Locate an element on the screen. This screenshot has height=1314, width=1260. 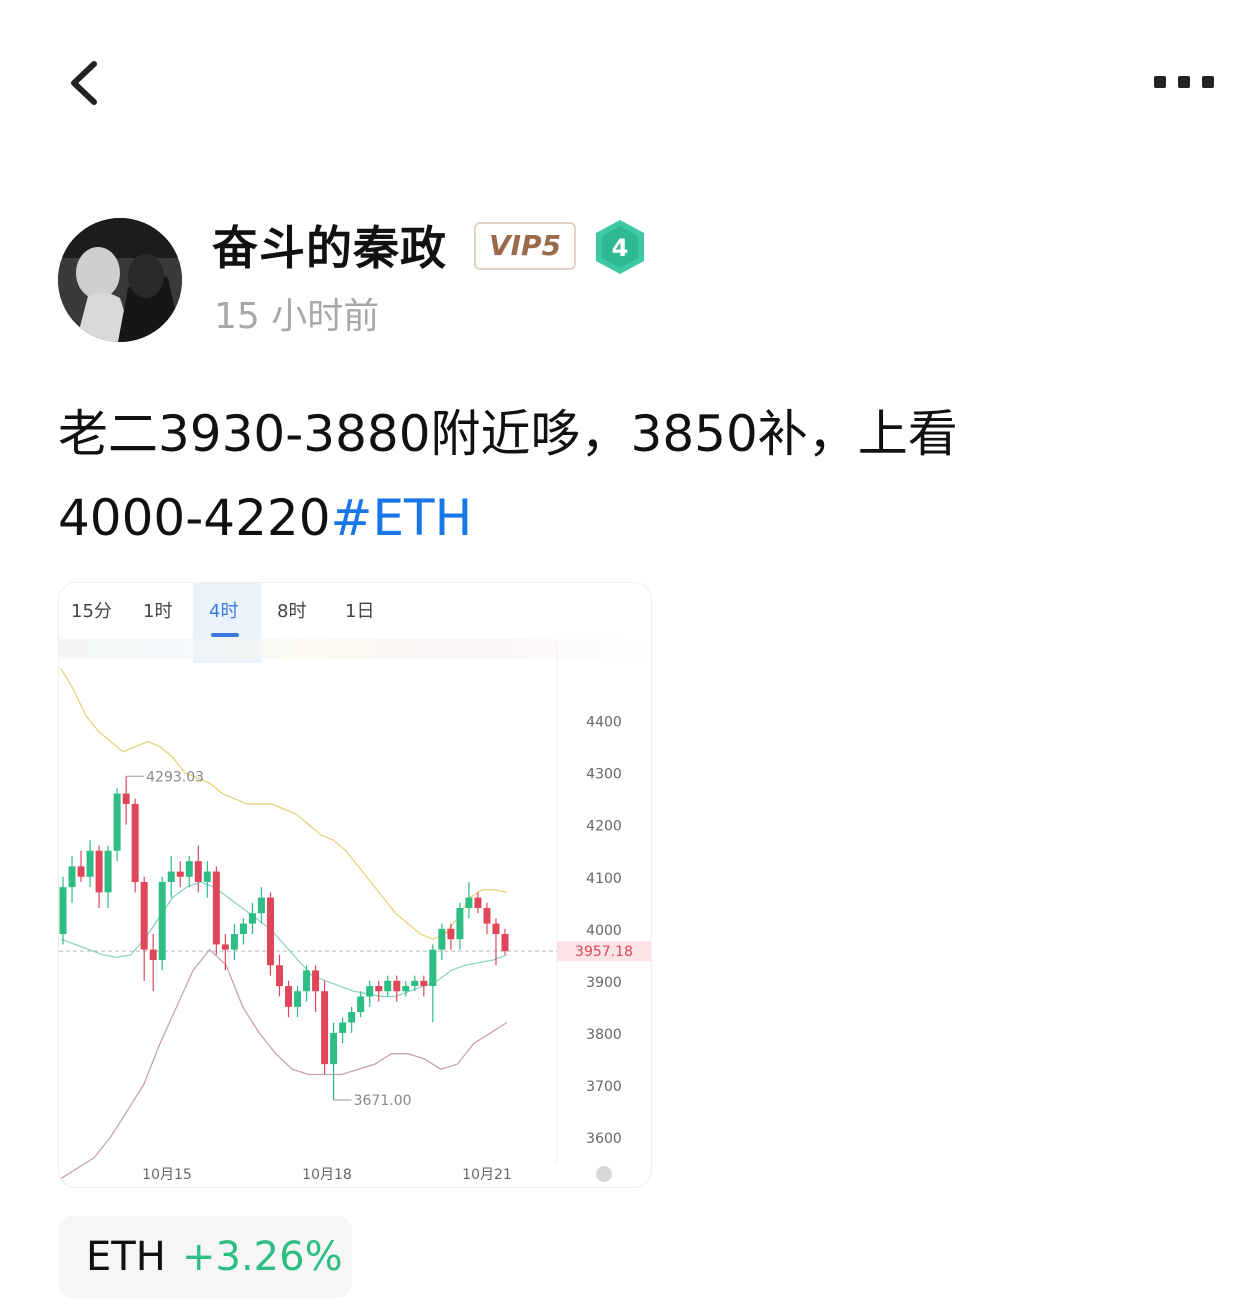
vip-badge: VIP5 is located at coordinates (525, 246).